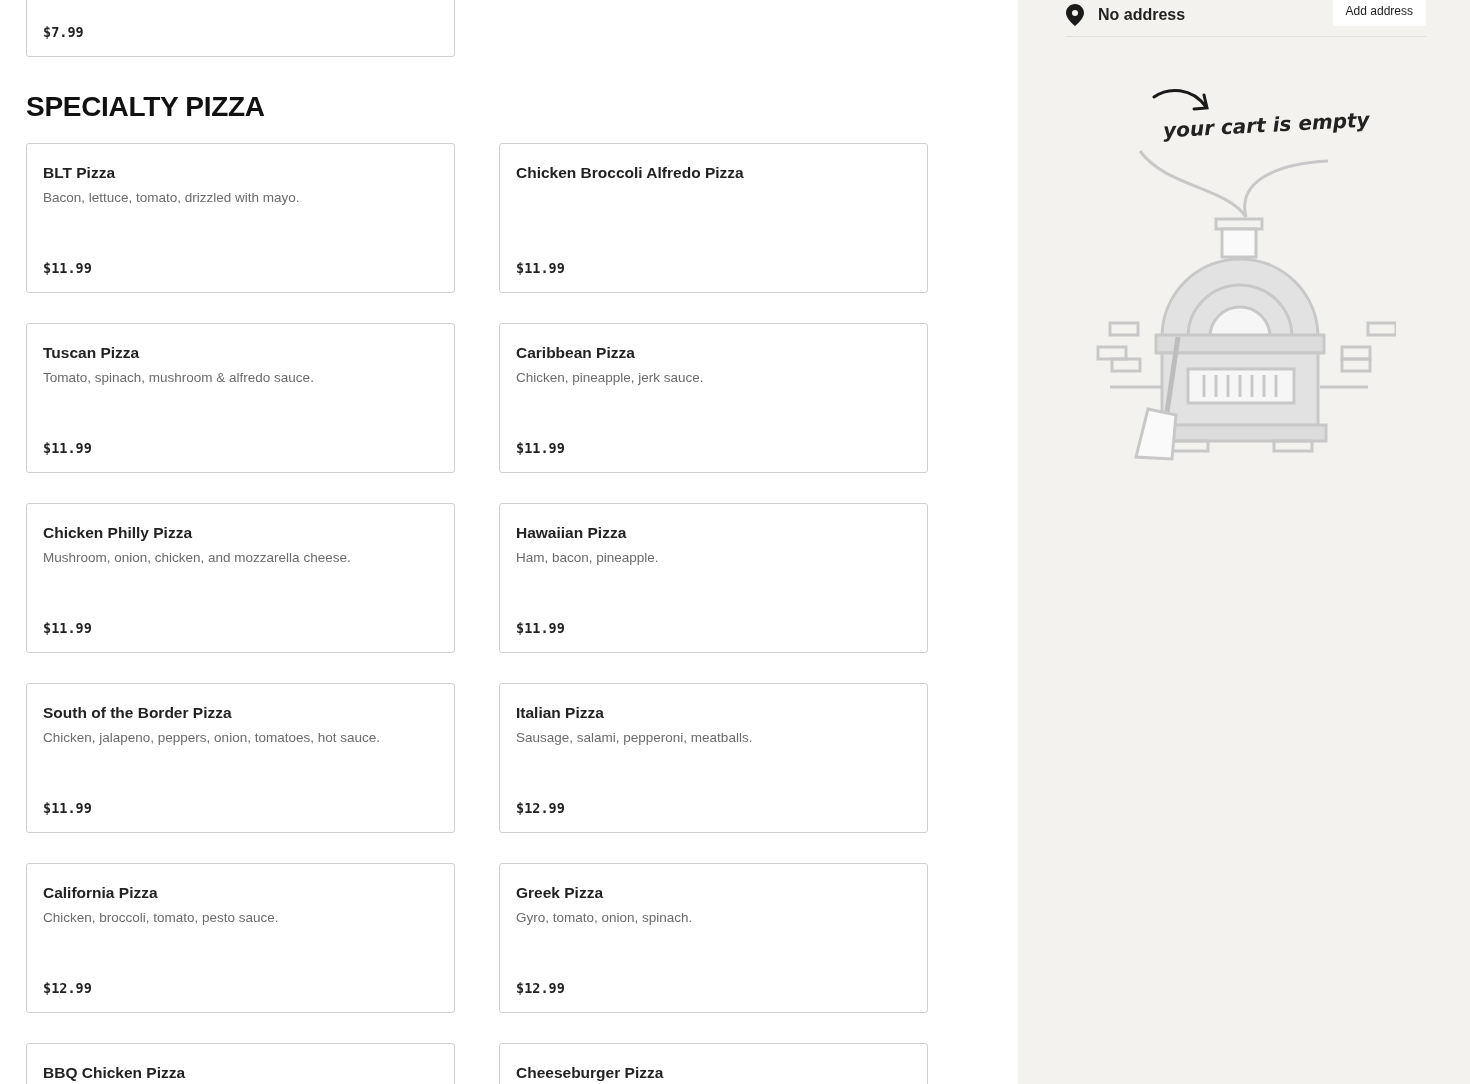 Image resolution: width=1470 pixels, height=1084 pixels. Describe the element at coordinates (240, 218) in the screenshot. I see `menu-item-card: BLT Pizza Bacon, lettuce, tomato, drizzled with mayo. $11.99` at that location.